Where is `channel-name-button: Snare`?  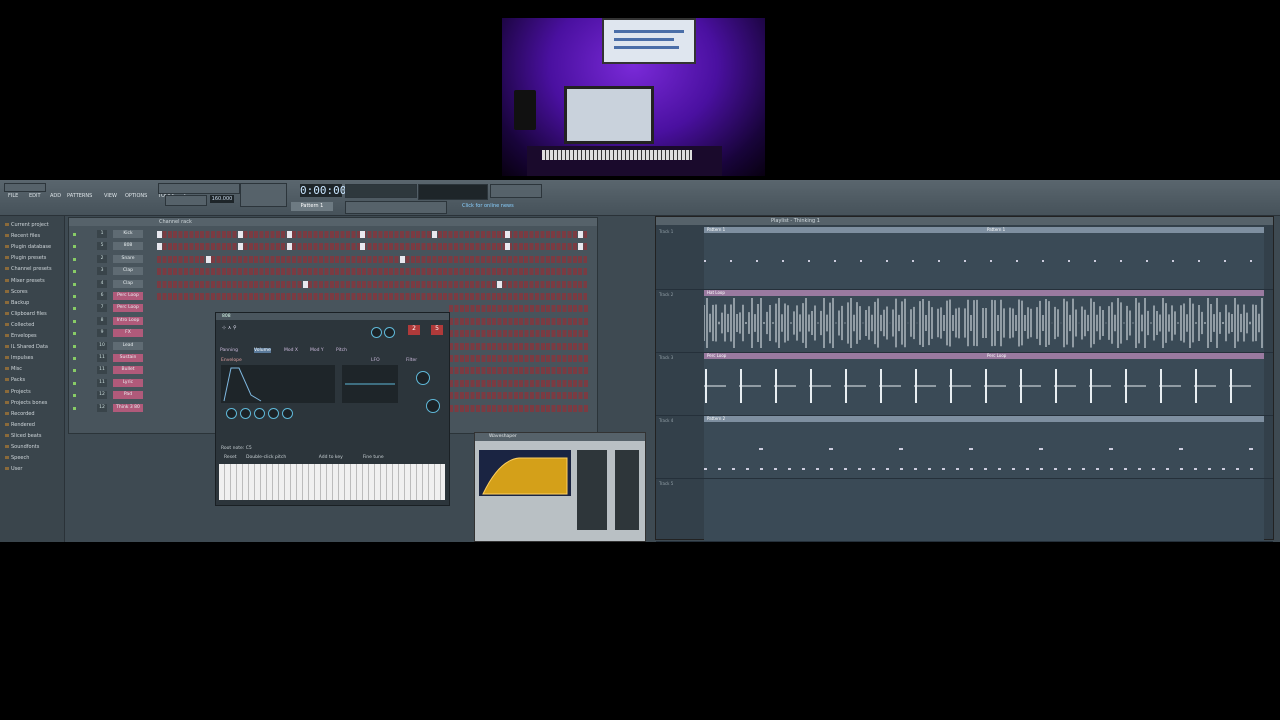
channel-name-button: Snare is located at coordinates (128, 258).